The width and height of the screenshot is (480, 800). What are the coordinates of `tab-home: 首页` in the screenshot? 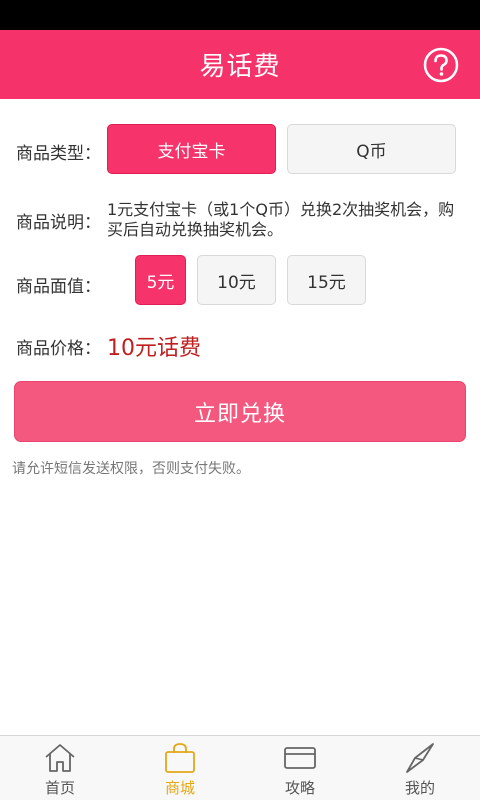 It's located at (60, 768).